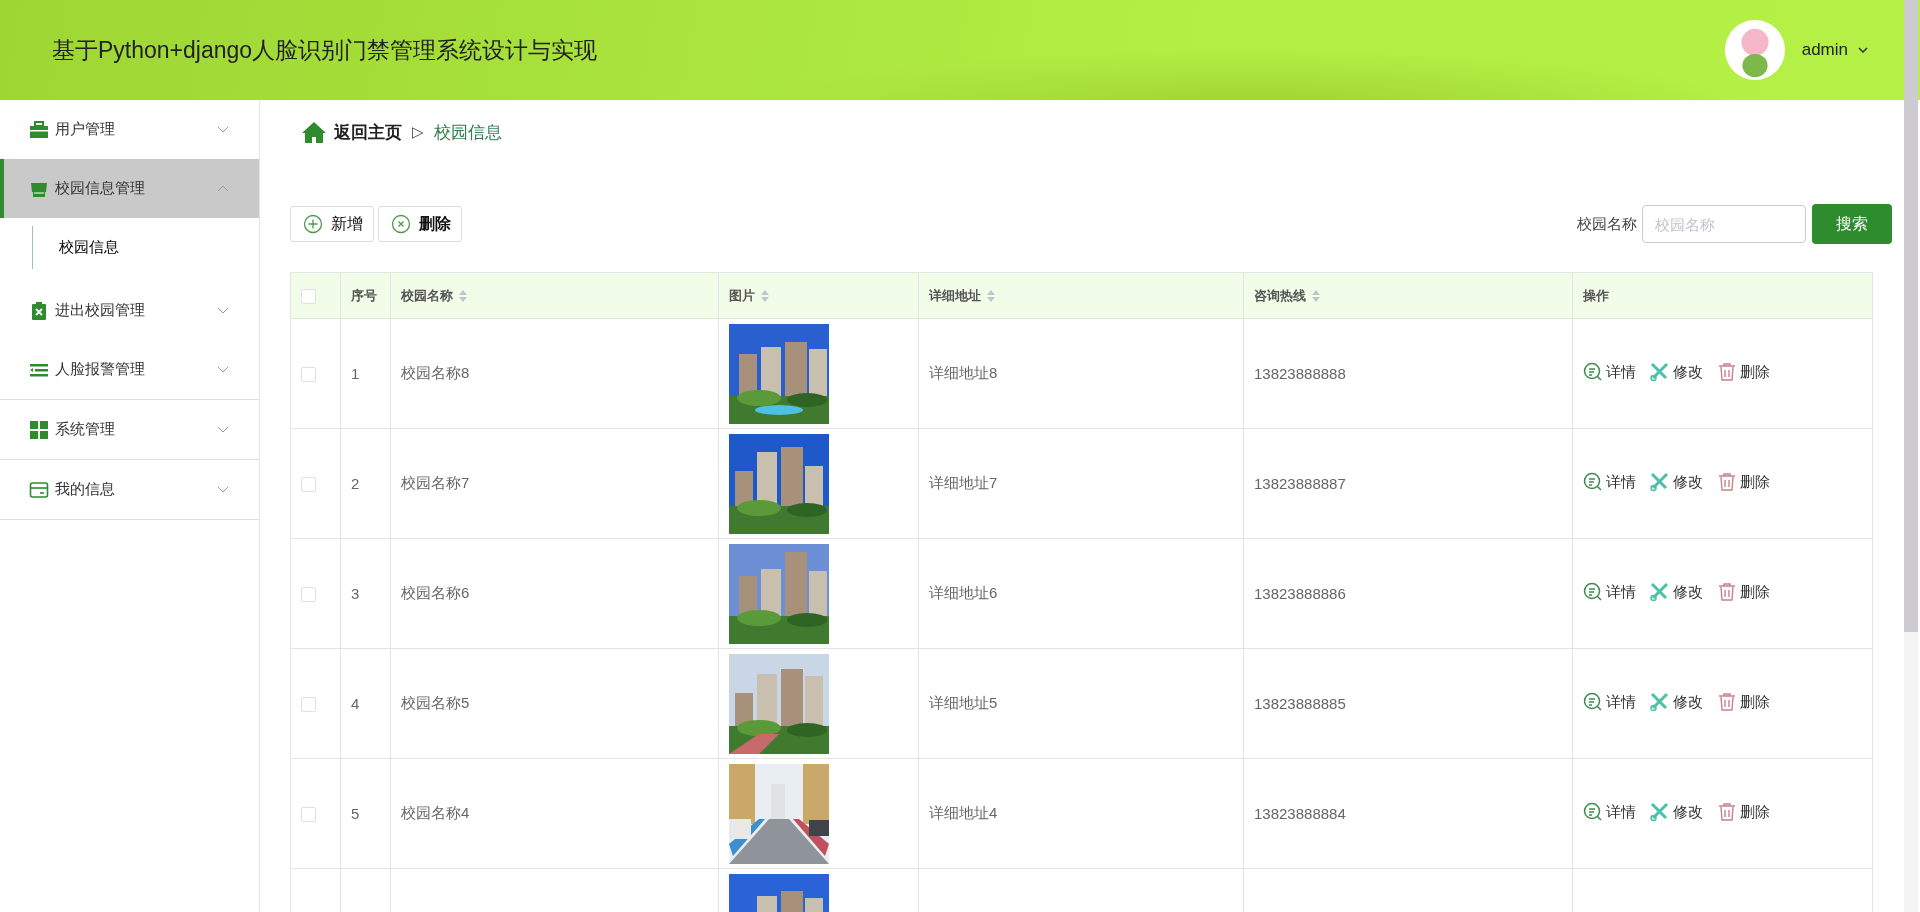  What do you see at coordinates (963, 482) in the screenshot?
I see `address-text: 详细地址7` at bounding box center [963, 482].